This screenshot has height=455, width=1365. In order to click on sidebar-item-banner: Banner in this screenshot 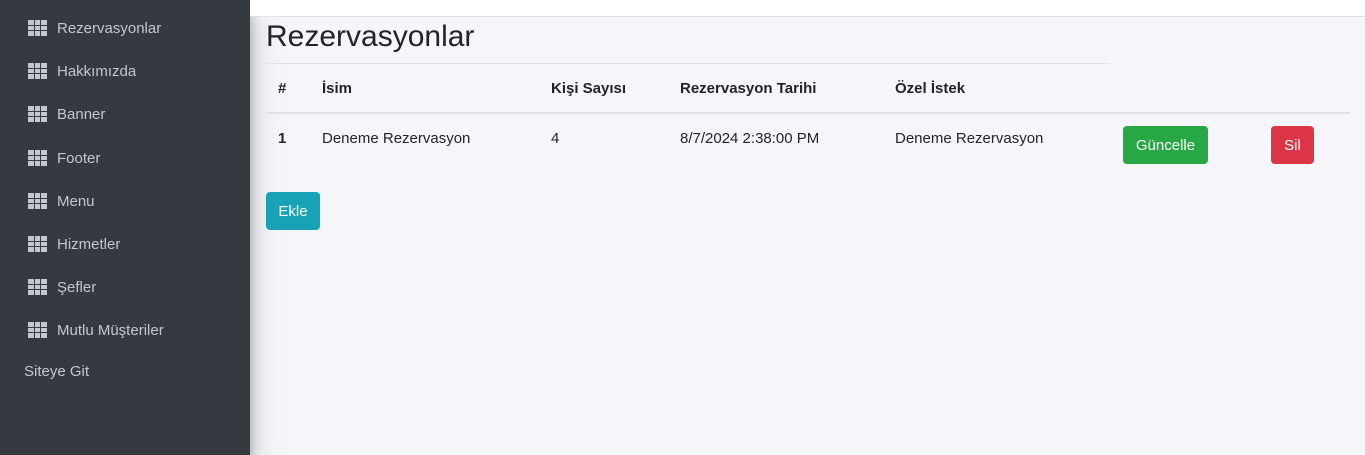, I will do `click(66, 114)`.